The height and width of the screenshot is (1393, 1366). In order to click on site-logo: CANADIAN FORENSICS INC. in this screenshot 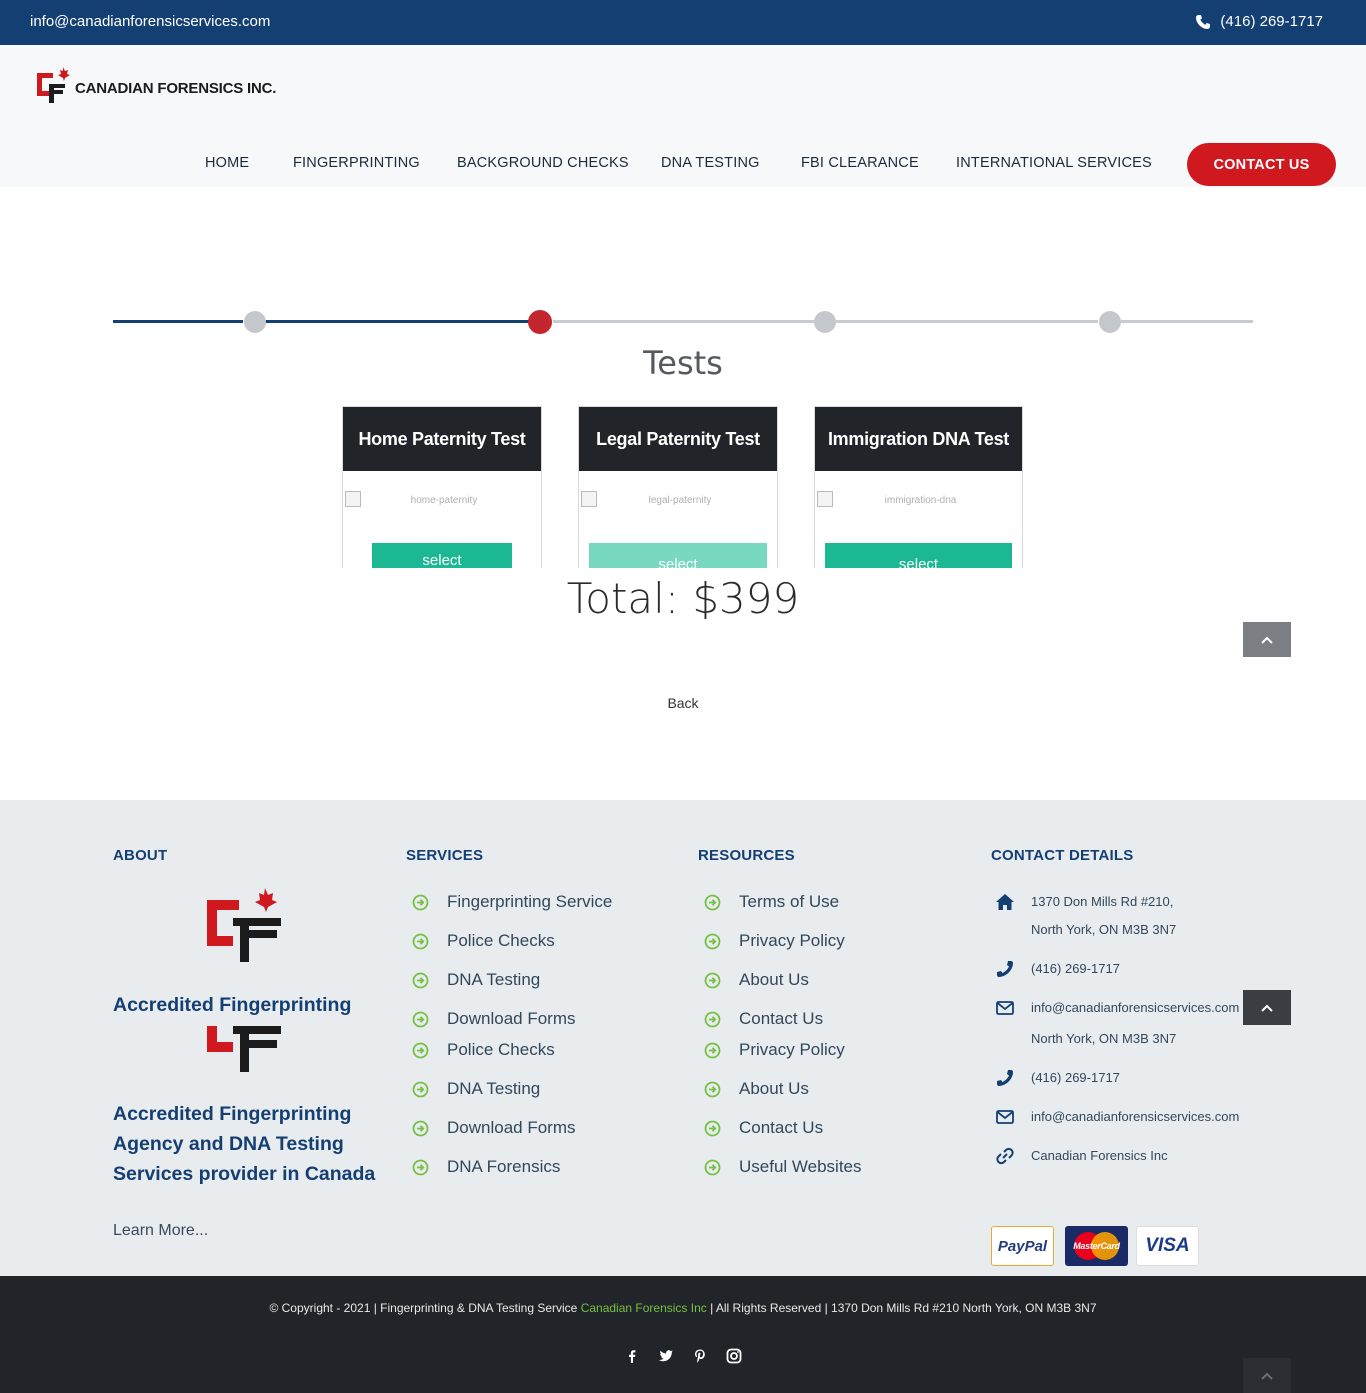, I will do `click(155, 85)`.